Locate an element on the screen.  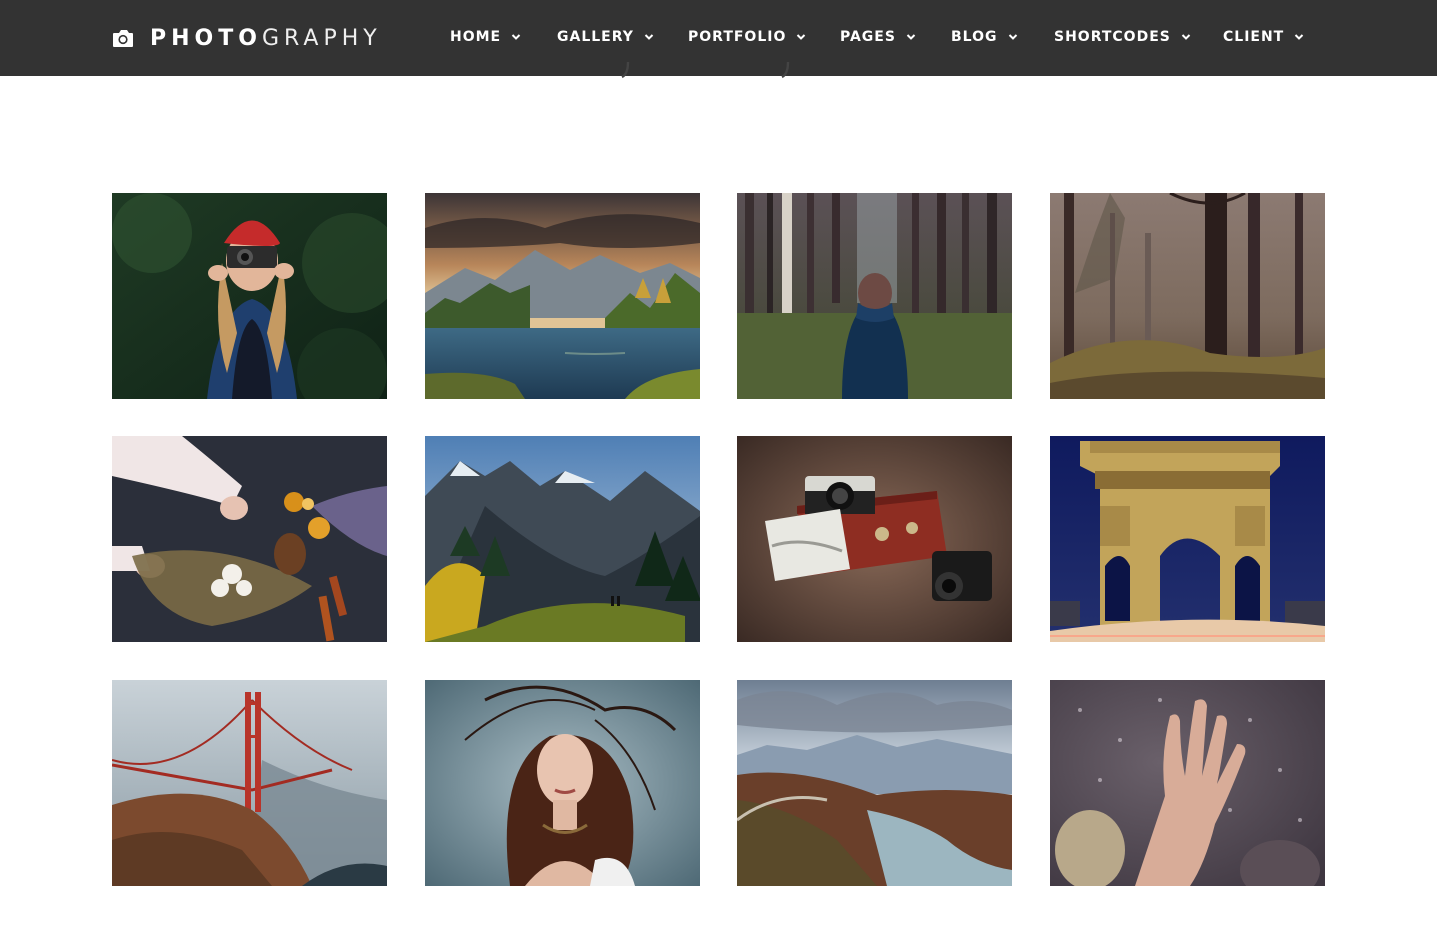
menu-item-pages: PAGES is located at coordinates (878, 37).